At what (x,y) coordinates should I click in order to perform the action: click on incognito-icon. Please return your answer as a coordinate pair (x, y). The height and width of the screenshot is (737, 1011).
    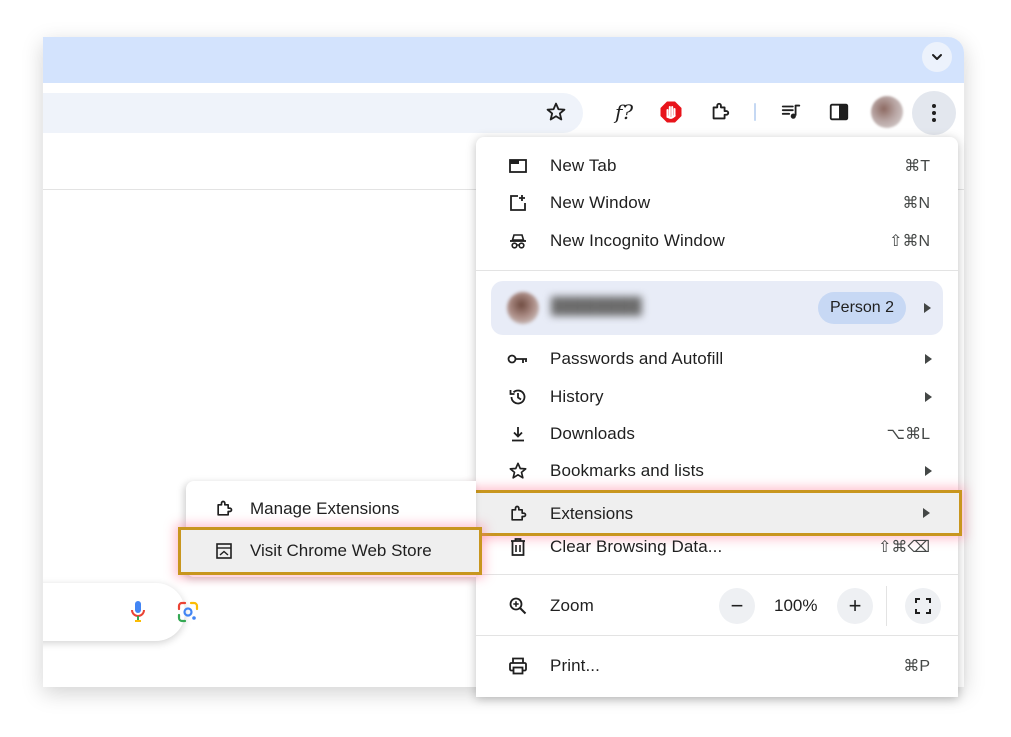
    Looking at the image, I should click on (518, 241).